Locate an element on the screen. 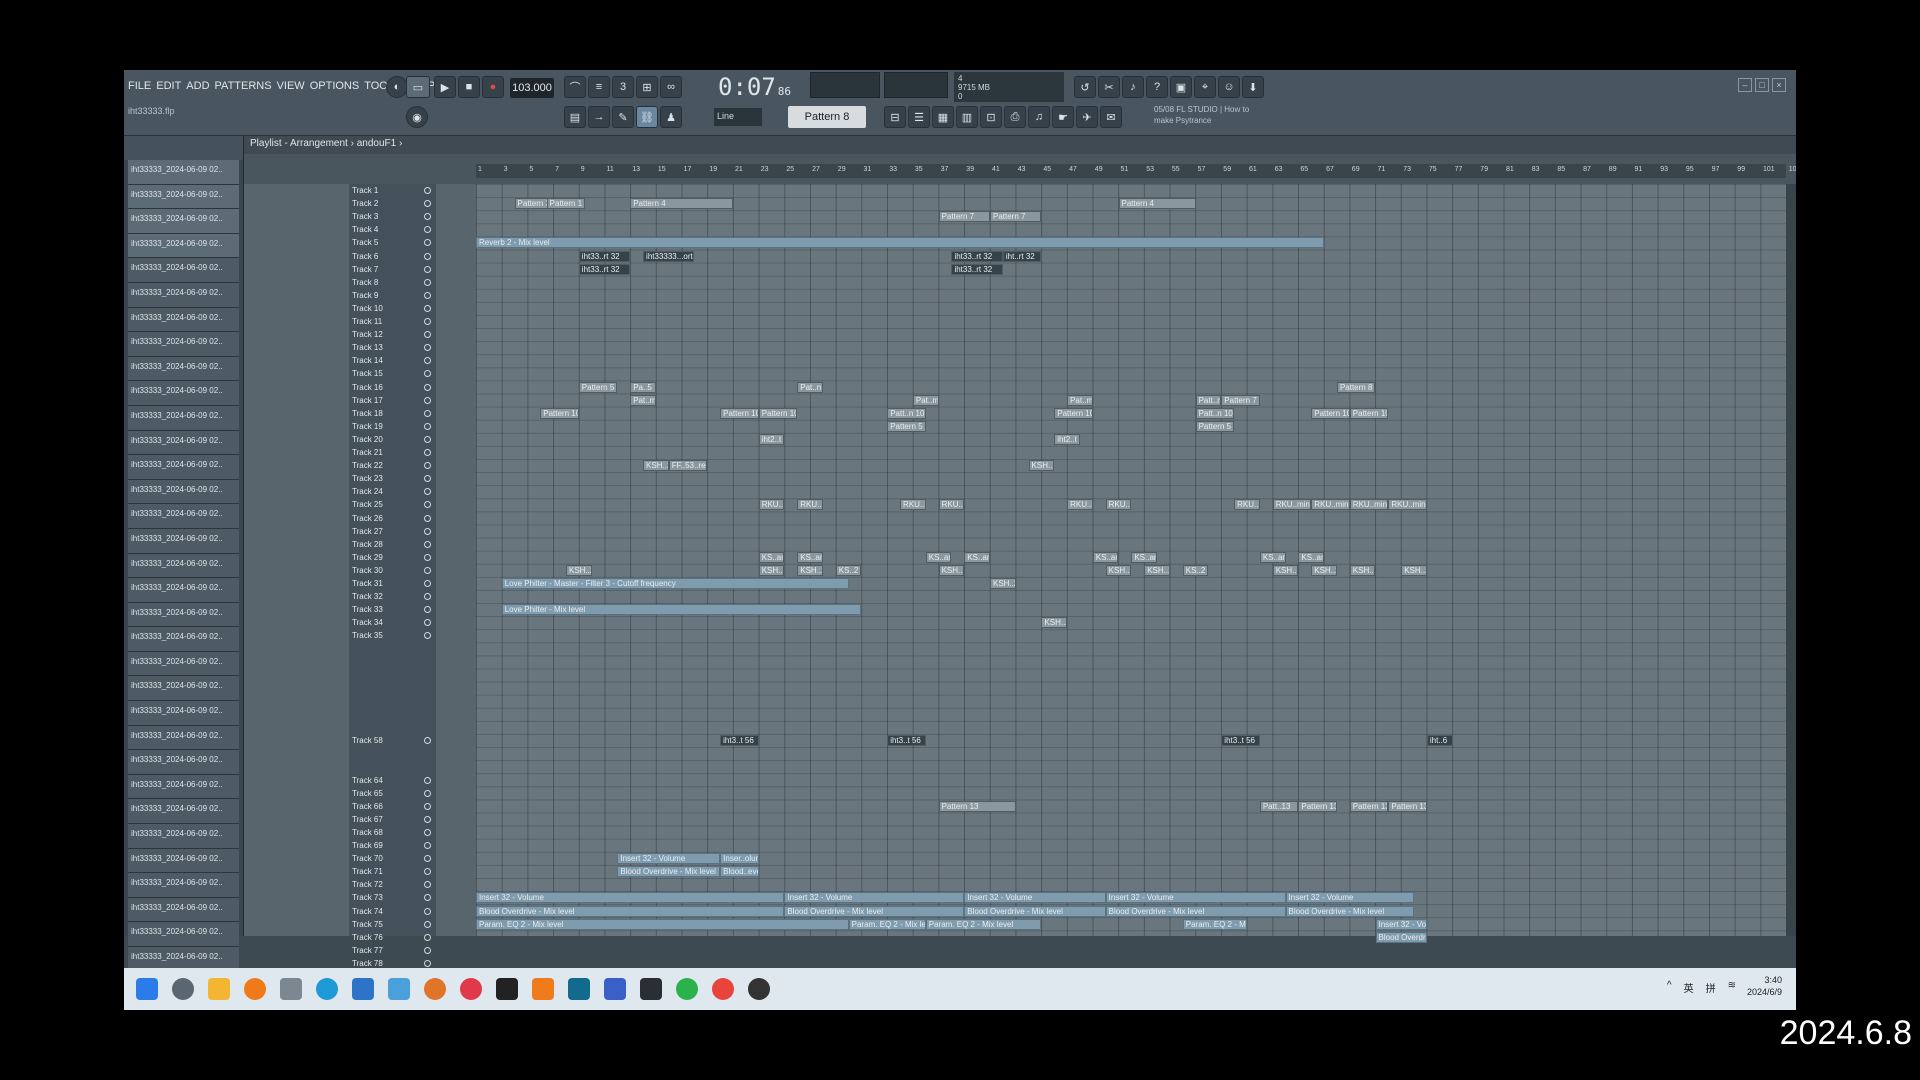 Image resolution: width=1920 pixels, height=1080 pixels. chevron-up-icon: ^ is located at coordinates (1669, 987).